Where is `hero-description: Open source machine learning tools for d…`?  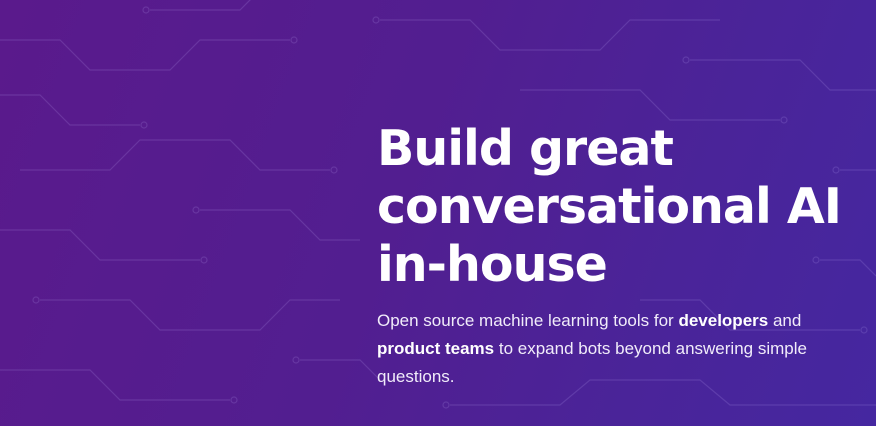 hero-description: Open source machine learning tools for d… is located at coordinates (597, 349).